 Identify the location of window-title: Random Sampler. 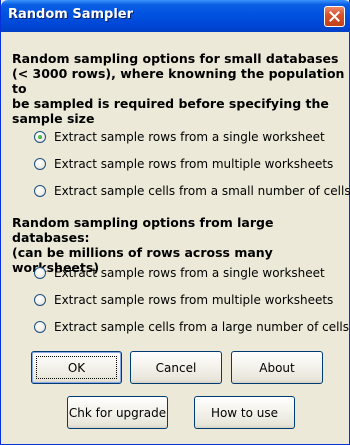
(71, 14).